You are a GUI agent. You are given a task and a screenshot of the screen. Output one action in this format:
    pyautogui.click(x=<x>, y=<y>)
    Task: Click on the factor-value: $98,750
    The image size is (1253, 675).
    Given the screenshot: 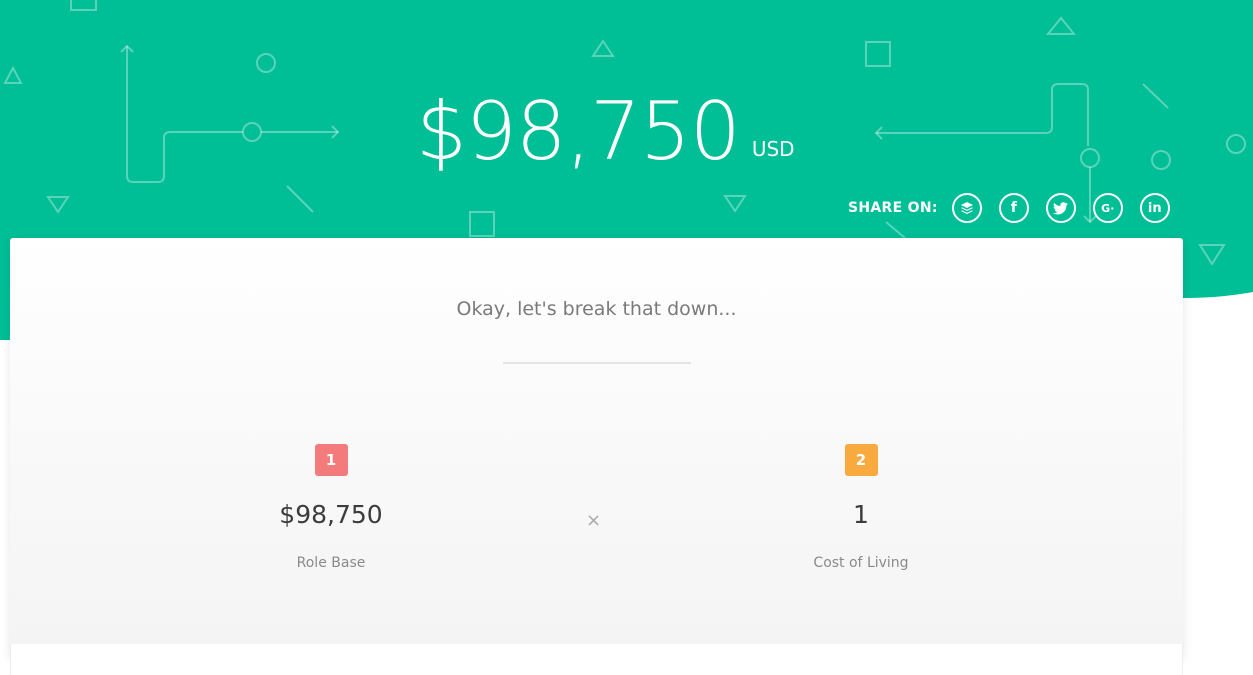 What is the action you would take?
    pyautogui.click(x=331, y=514)
    